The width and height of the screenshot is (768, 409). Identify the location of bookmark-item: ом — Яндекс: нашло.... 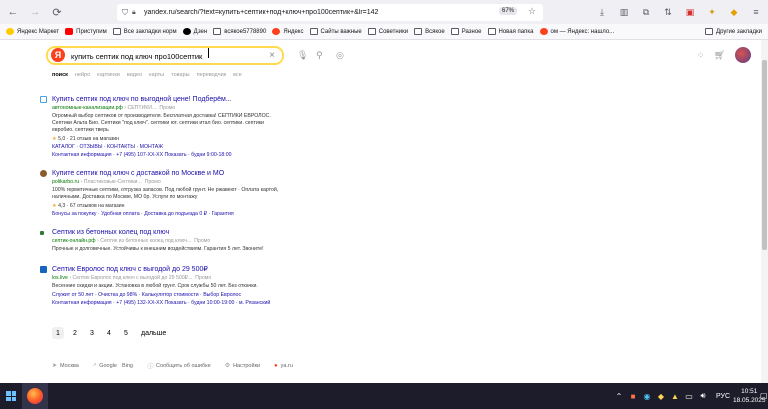
(576, 31).